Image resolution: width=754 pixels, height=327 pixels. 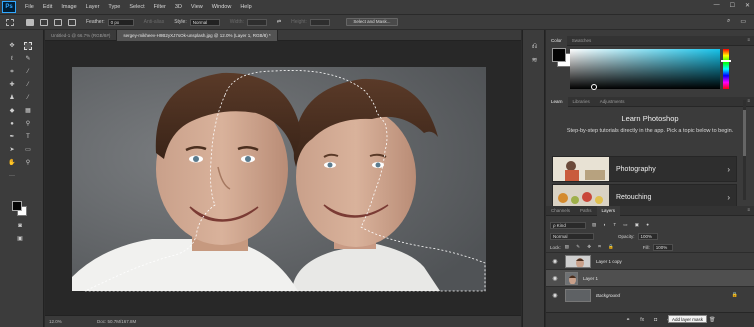 What do you see at coordinates (608, 211) in the screenshot?
I see `tab-layers: Layers` at bounding box center [608, 211].